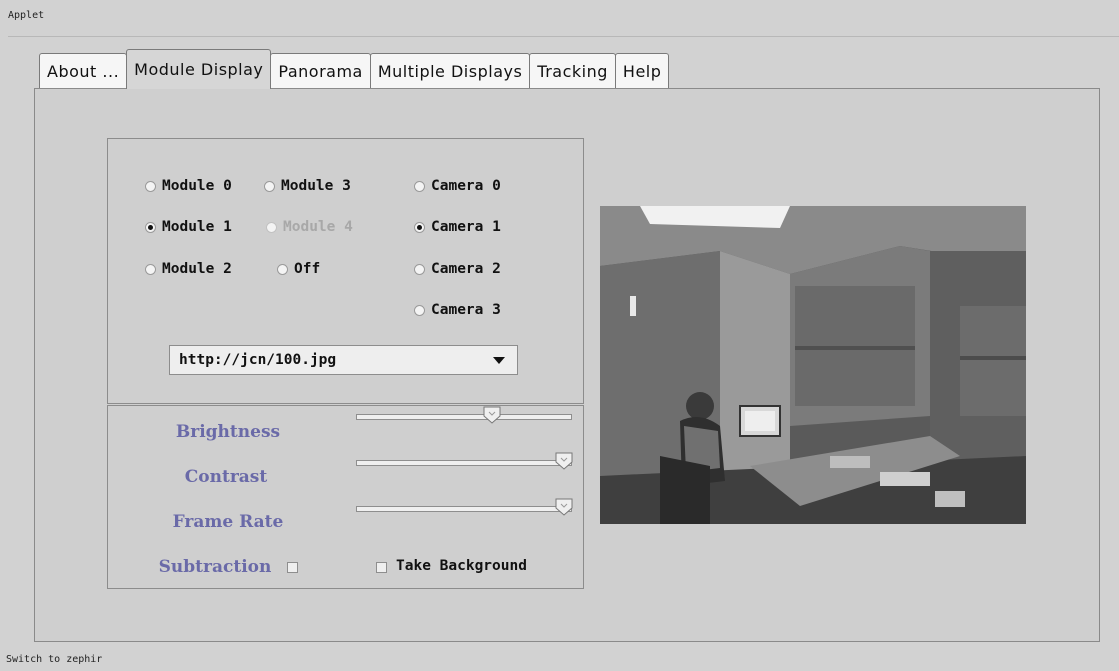  Describe the element at coordinates (318, 227) in the screenshot. I see `module-4-label: Module 4` at that location.